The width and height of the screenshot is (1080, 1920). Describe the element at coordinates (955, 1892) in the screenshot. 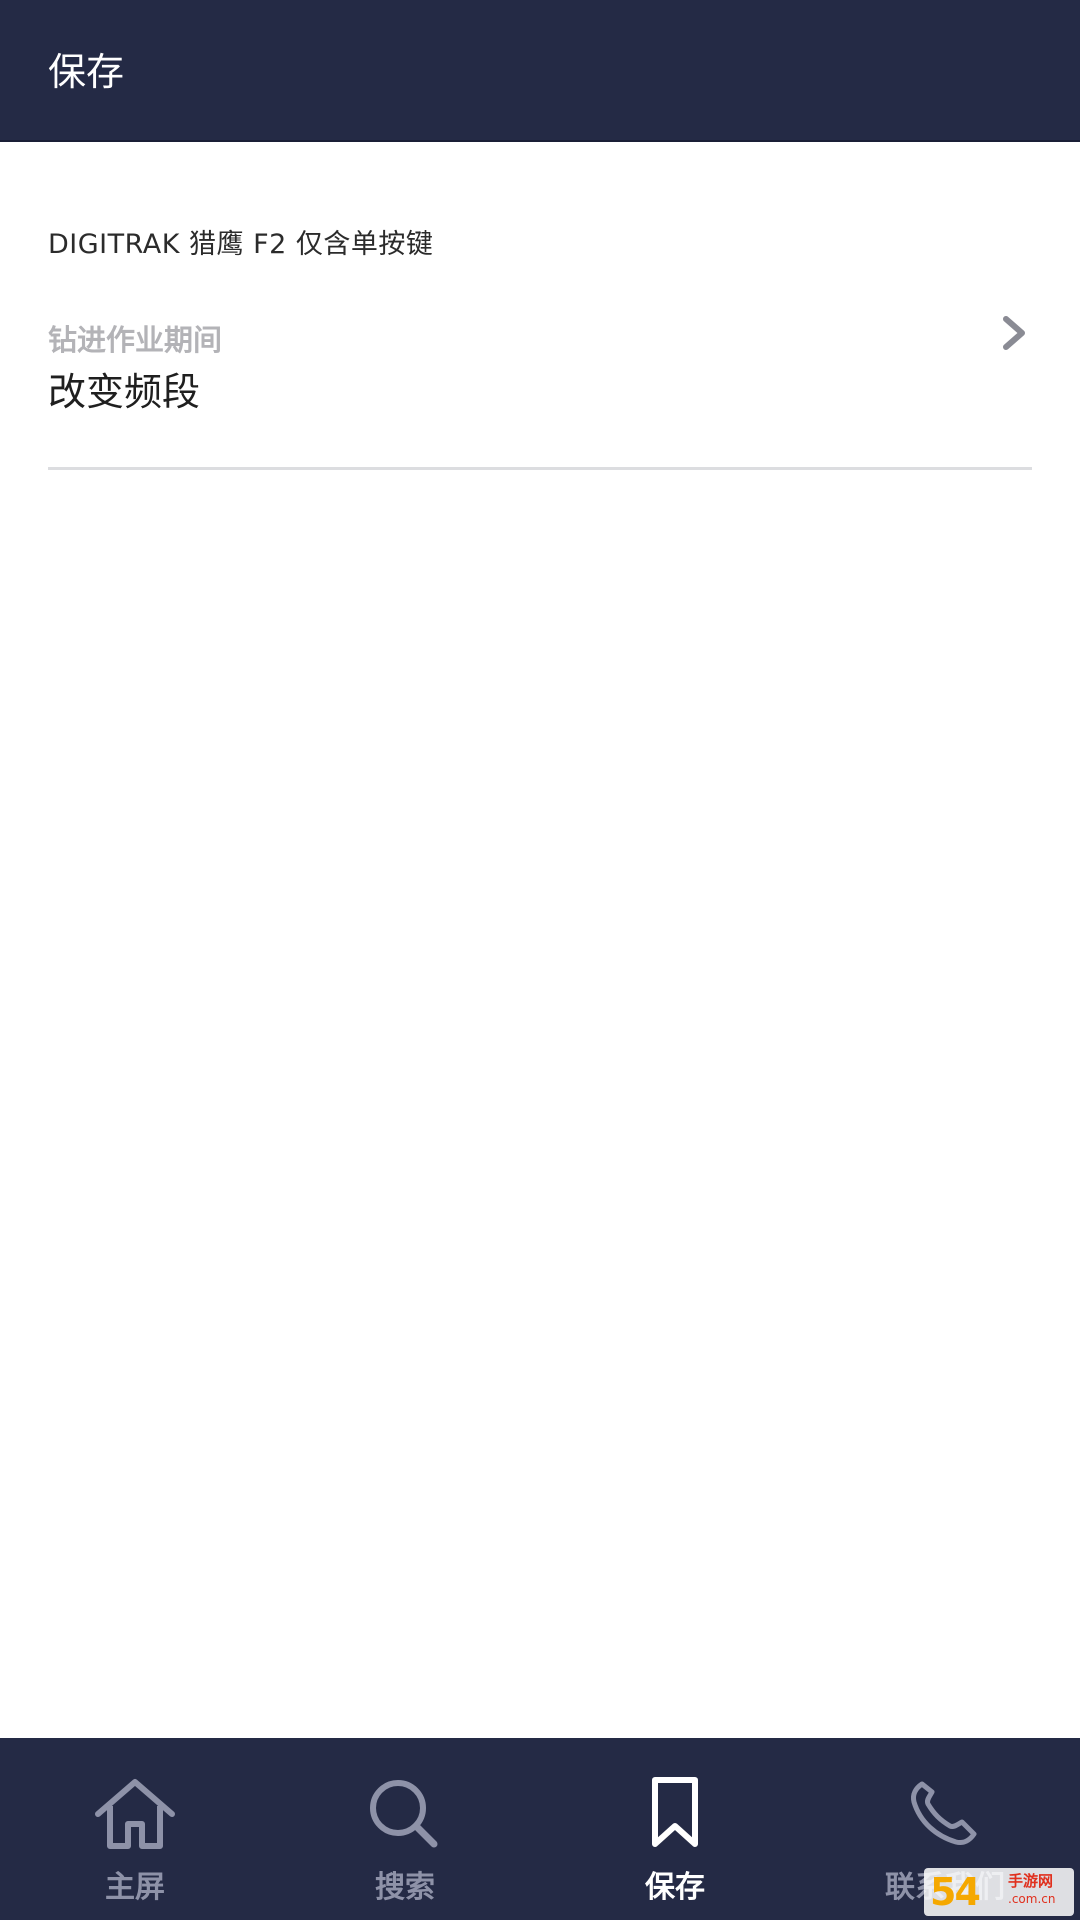

I see `watermark-number: 54` at that location.